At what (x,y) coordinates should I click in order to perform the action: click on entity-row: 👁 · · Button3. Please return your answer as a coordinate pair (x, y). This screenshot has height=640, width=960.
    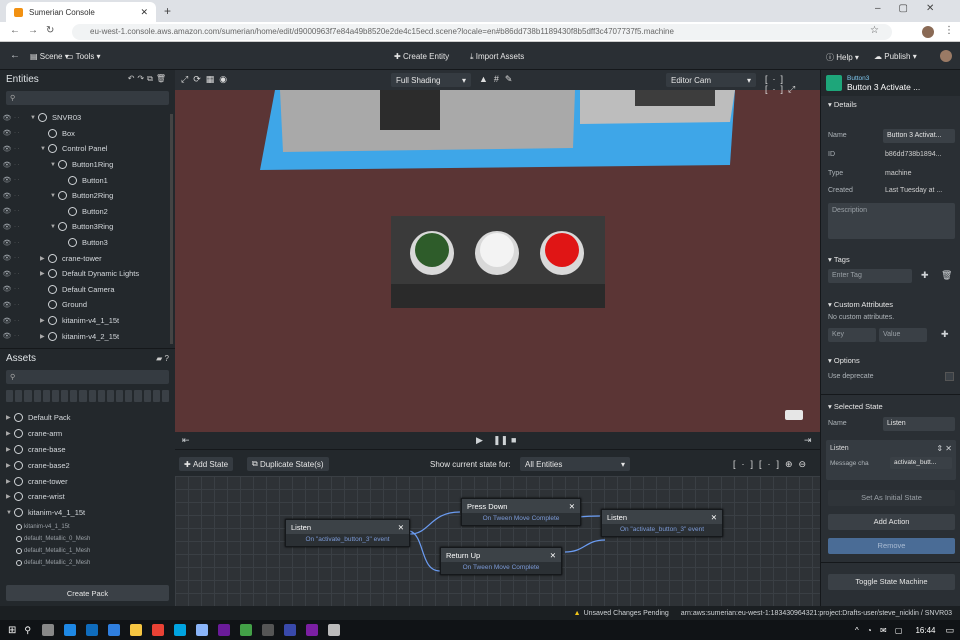
    Looking at the image, I should click on (87, 243).